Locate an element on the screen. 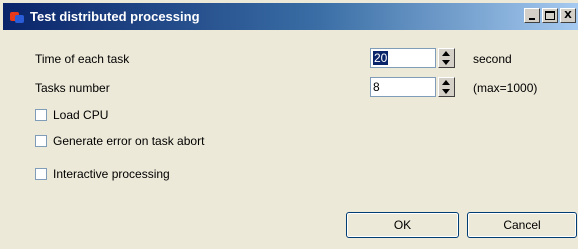 The image size is (578, 249). tasks-input: 8 is located at coordinates (403, 87).